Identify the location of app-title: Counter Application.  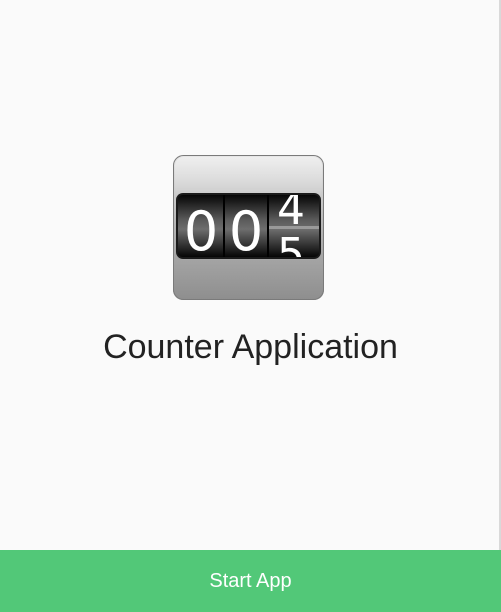
(250, 347).